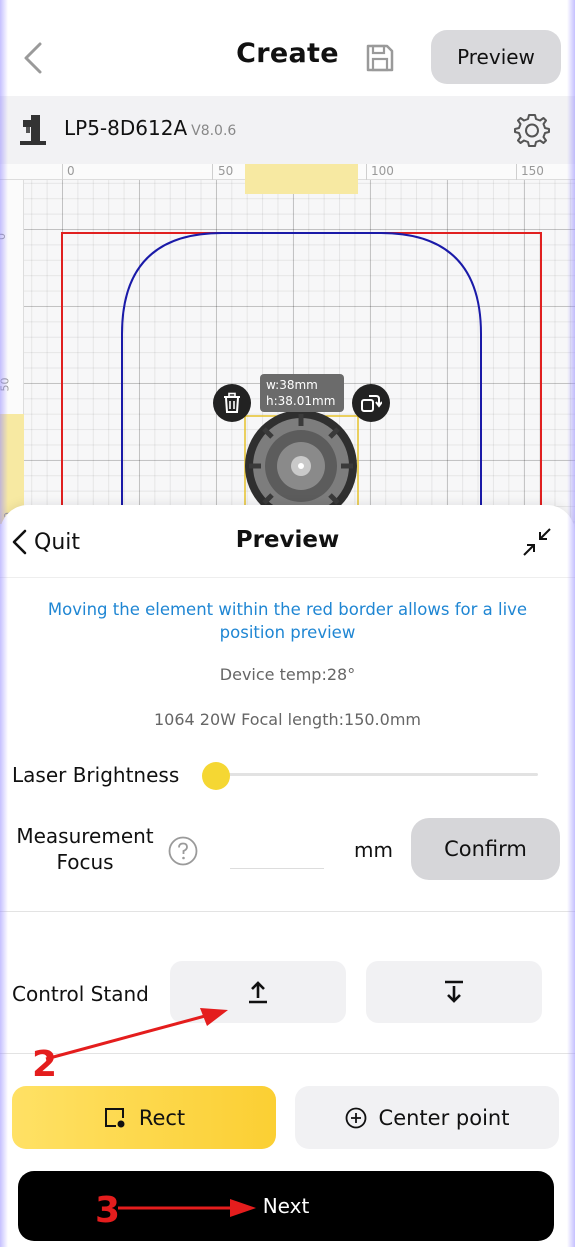 Image resolution: width=575 pixels, height=1247 pixels. I want to click on device-temperature: Device temp:28°, so click(287, 674).